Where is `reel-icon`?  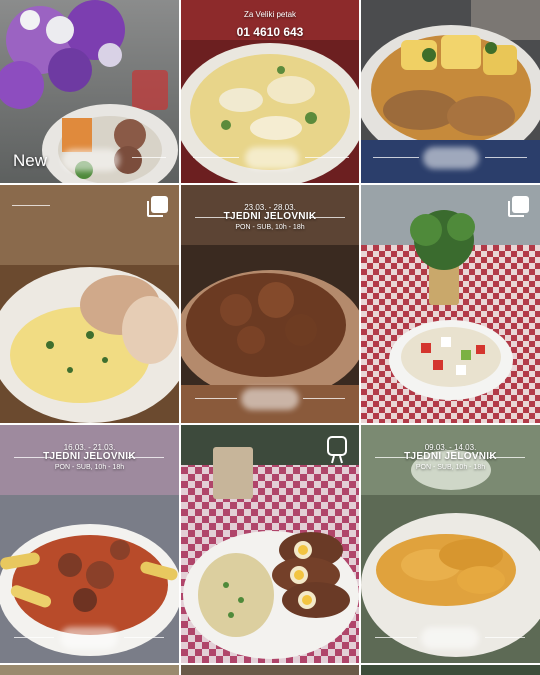
reel-icon is located at coordinates (337, 450).